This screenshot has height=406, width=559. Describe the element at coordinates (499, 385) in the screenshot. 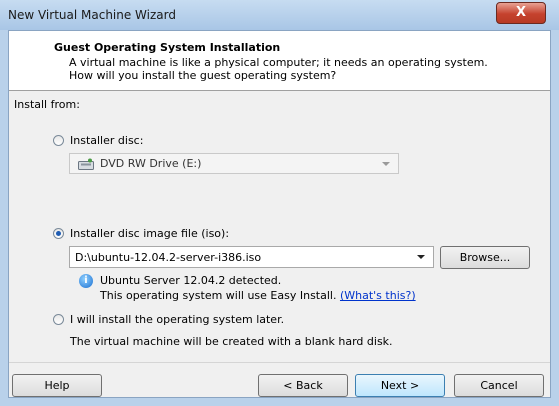

I see `cancel-button: Cancel` at that location.